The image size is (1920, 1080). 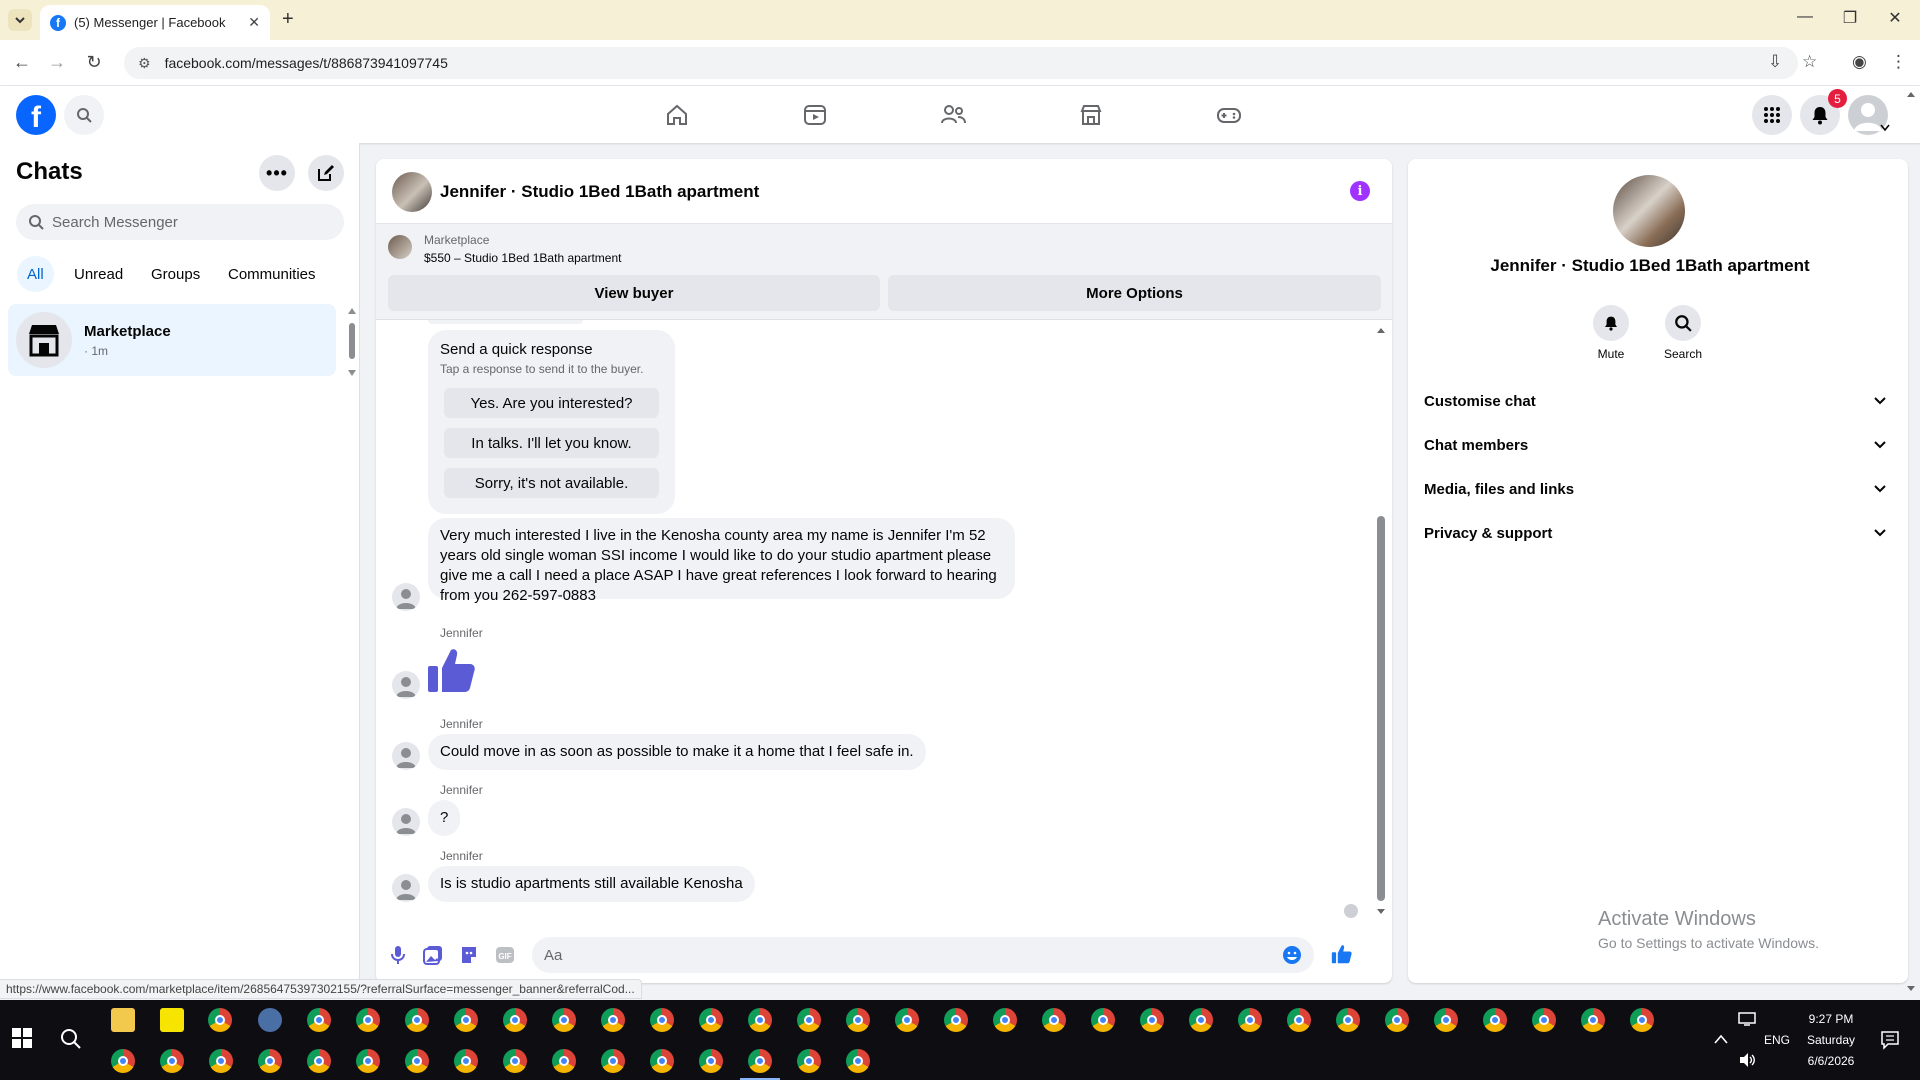 I want to click on page-scroll-up-icon, so click(x=1911, y=94).